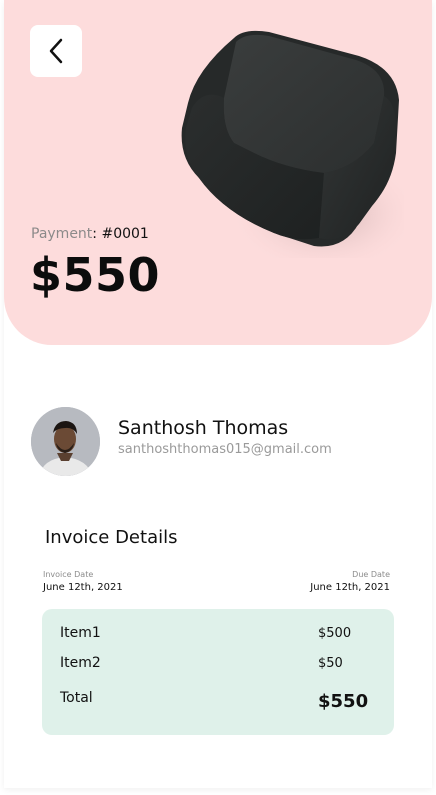 The width and height of the screenshot is (436, 795). I want to click on cube-illustration, so click(292, 144).